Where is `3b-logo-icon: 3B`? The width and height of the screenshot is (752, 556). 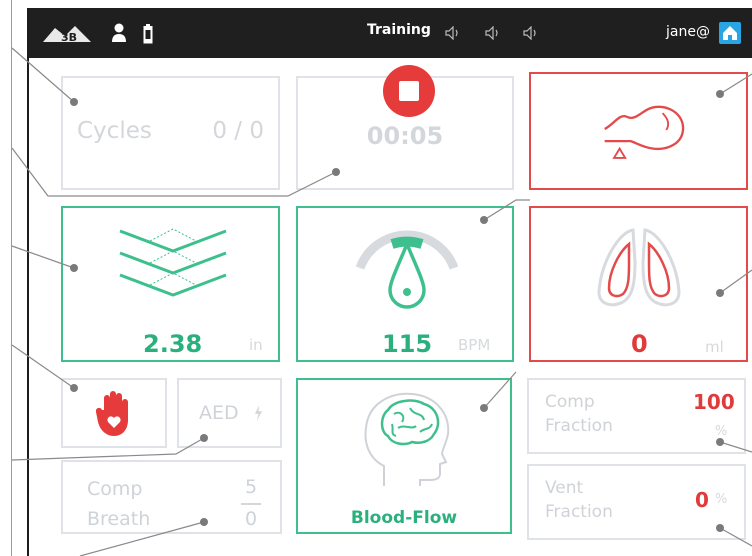
3b-logo-icon: 3B is located at coordinates (67, 35).